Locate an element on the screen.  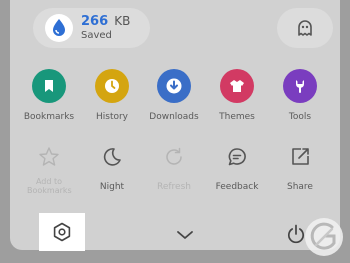
action-label: Night is located at coordinates (112, 187).